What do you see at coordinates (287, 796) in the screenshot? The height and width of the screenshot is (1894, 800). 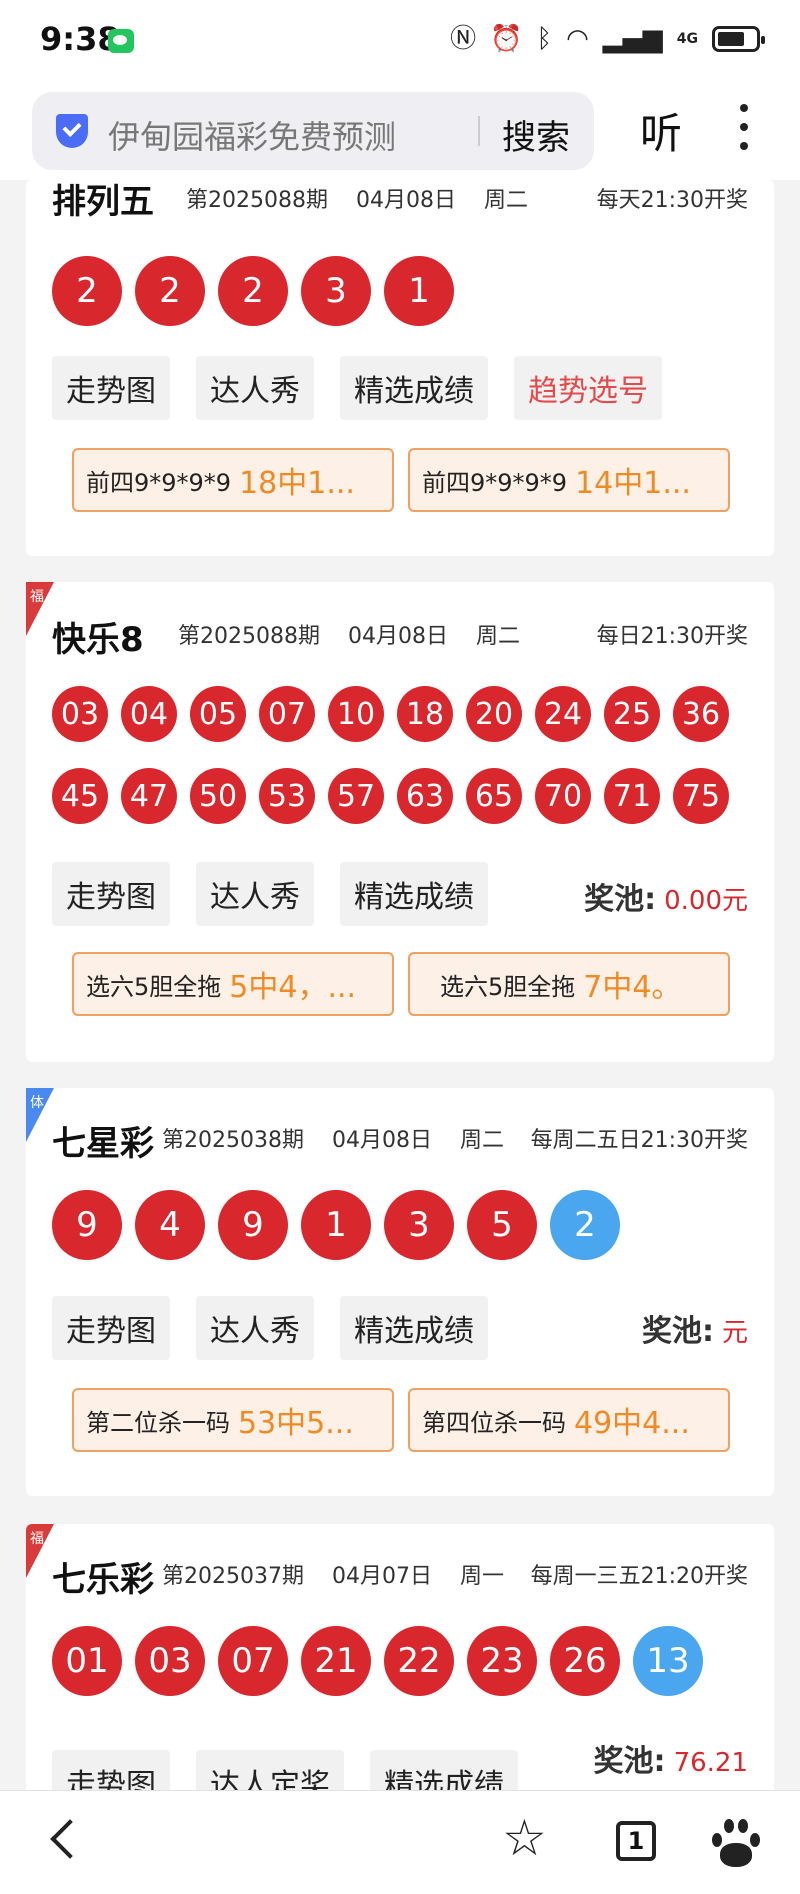 I see `red-ball: 53` at bounding box center [287, 796].